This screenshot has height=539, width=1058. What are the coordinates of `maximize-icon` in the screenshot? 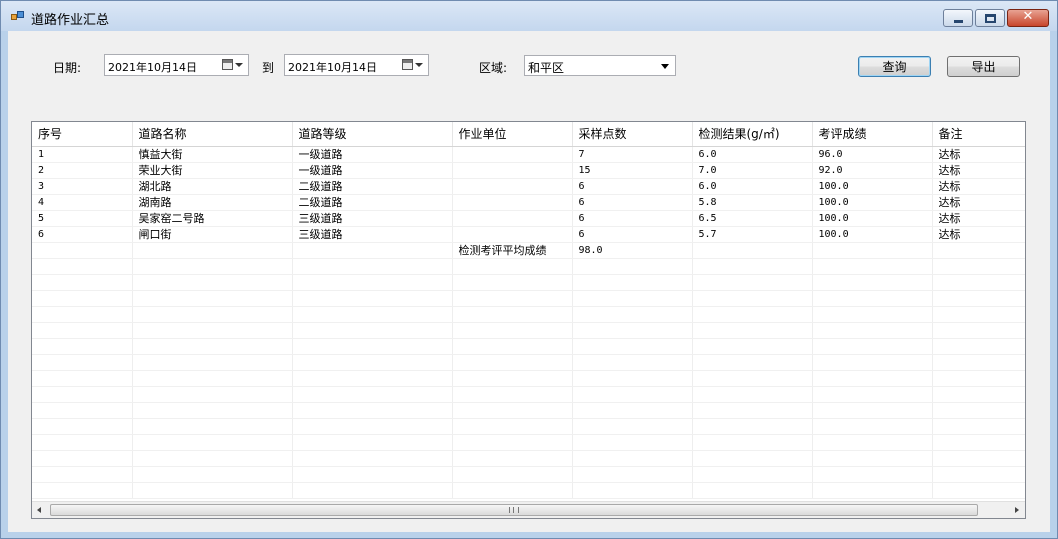 It's located at (990, 18).